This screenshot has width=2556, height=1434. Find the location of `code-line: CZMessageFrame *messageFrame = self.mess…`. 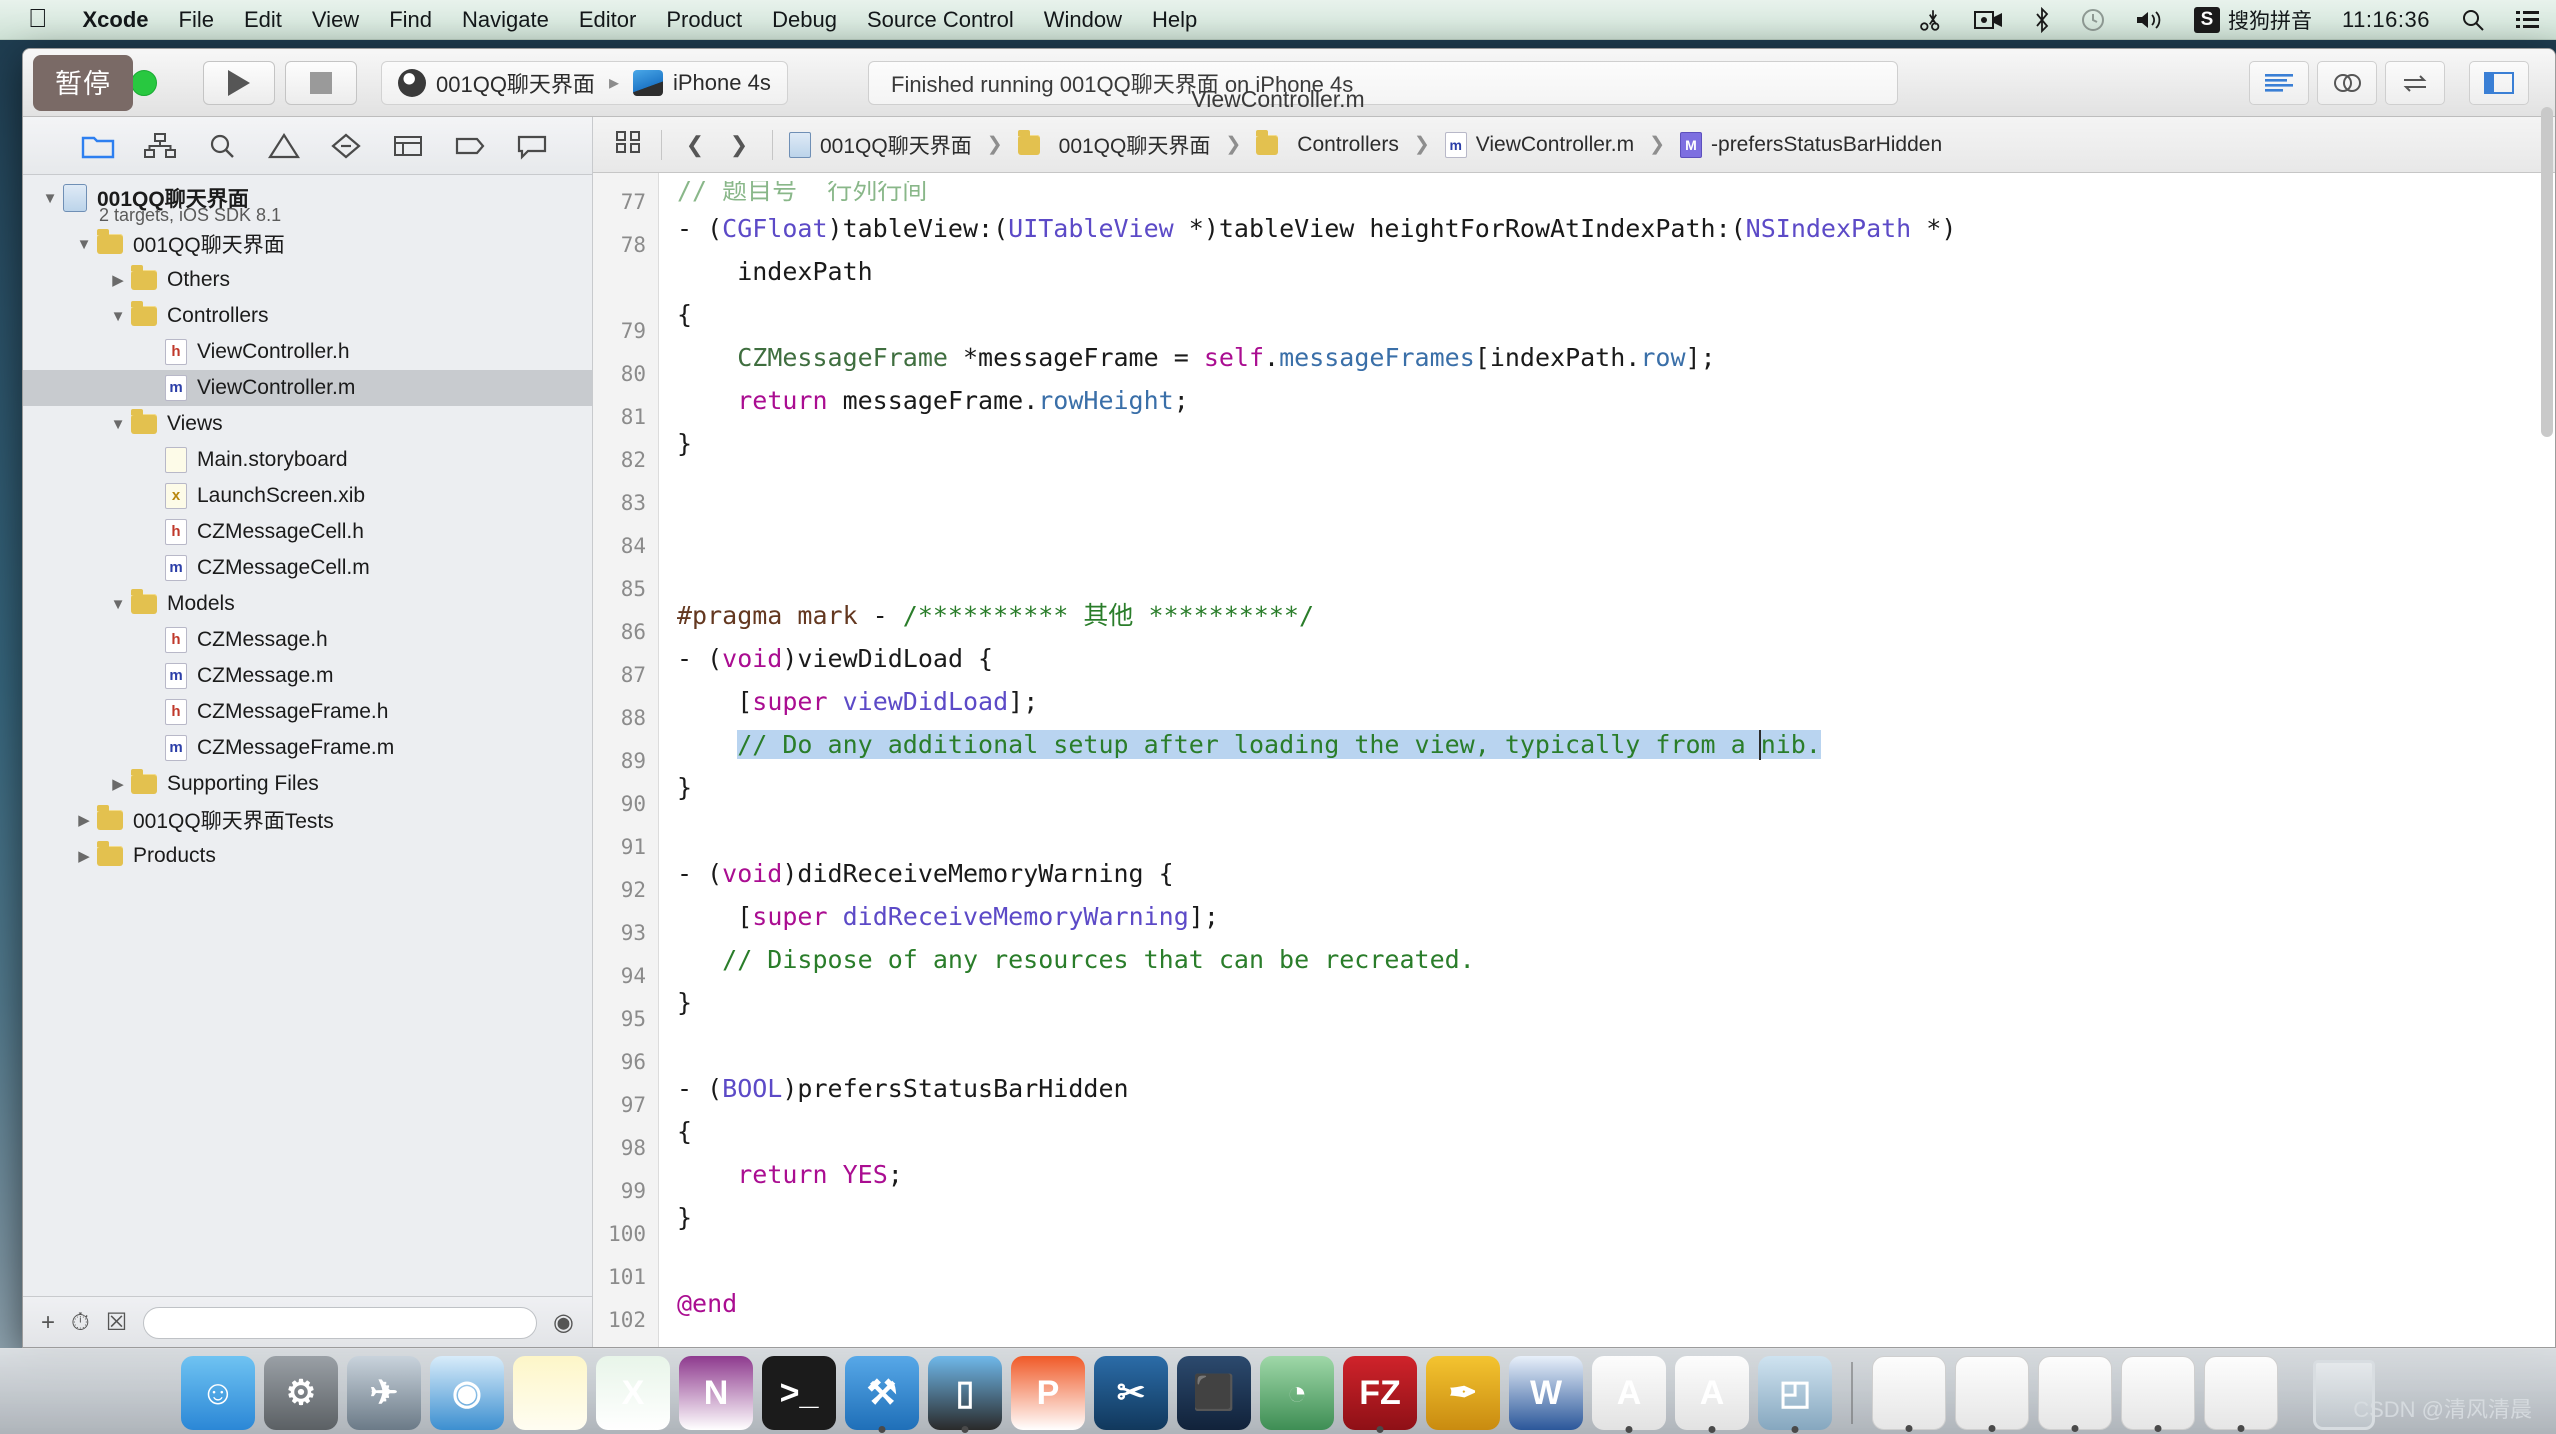

code-line: CZMessageFrame *messageFrame = self.mess… is located at coordinates (1616, 357).